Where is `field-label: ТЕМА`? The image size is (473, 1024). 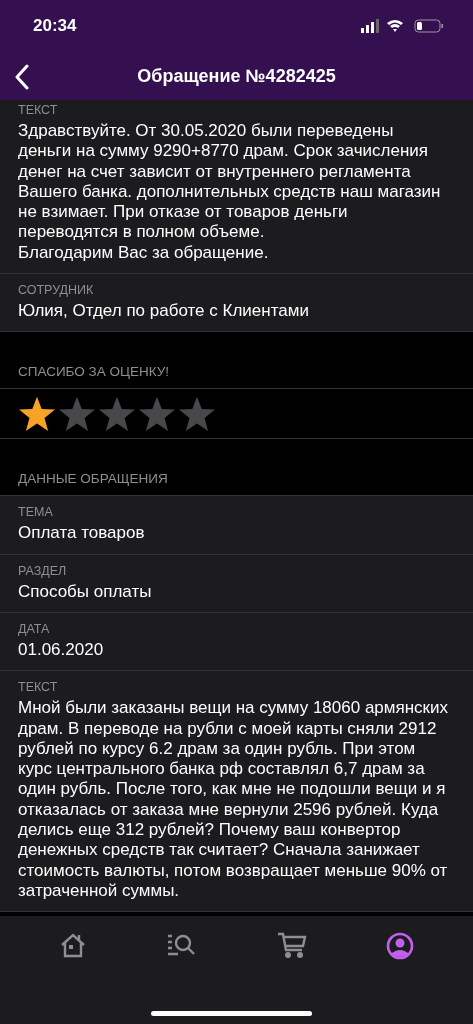
field-label: ТЕМА is located at coordinates (36, 512).